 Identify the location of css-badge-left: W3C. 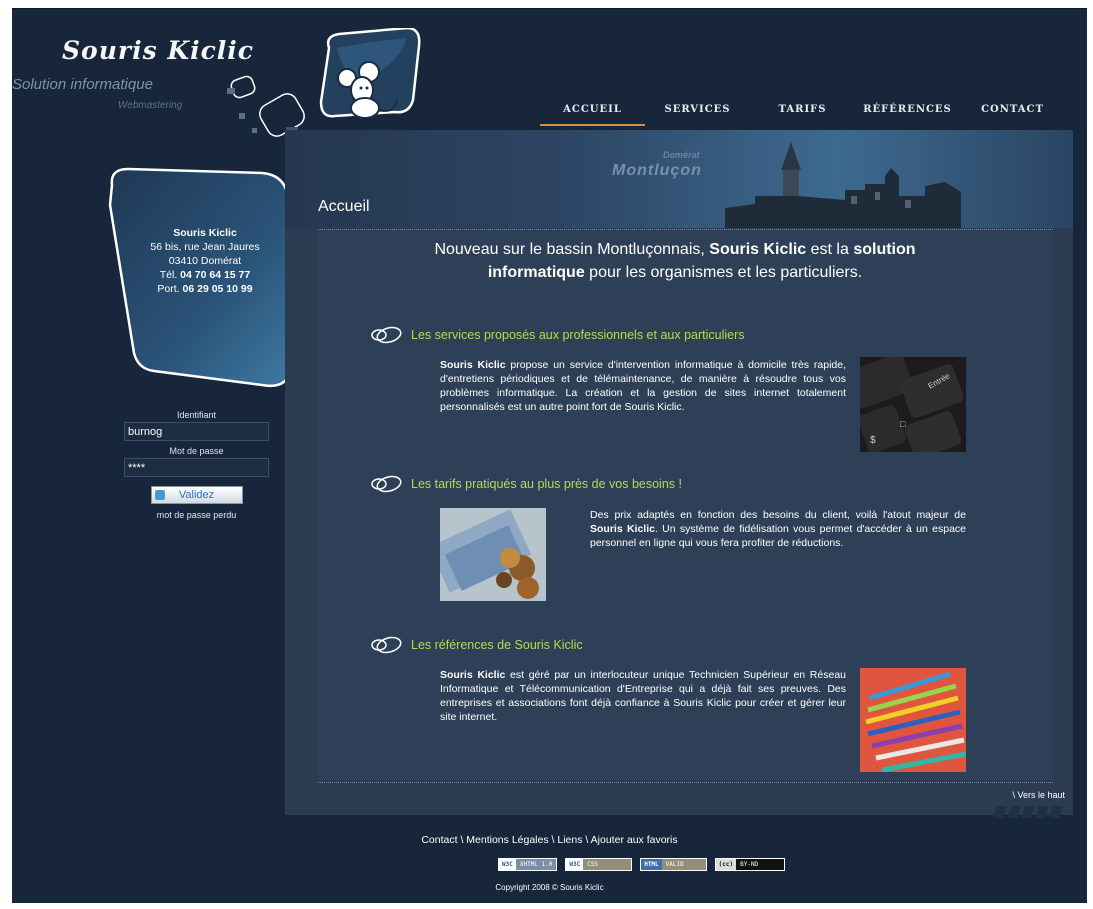
(575, 864).